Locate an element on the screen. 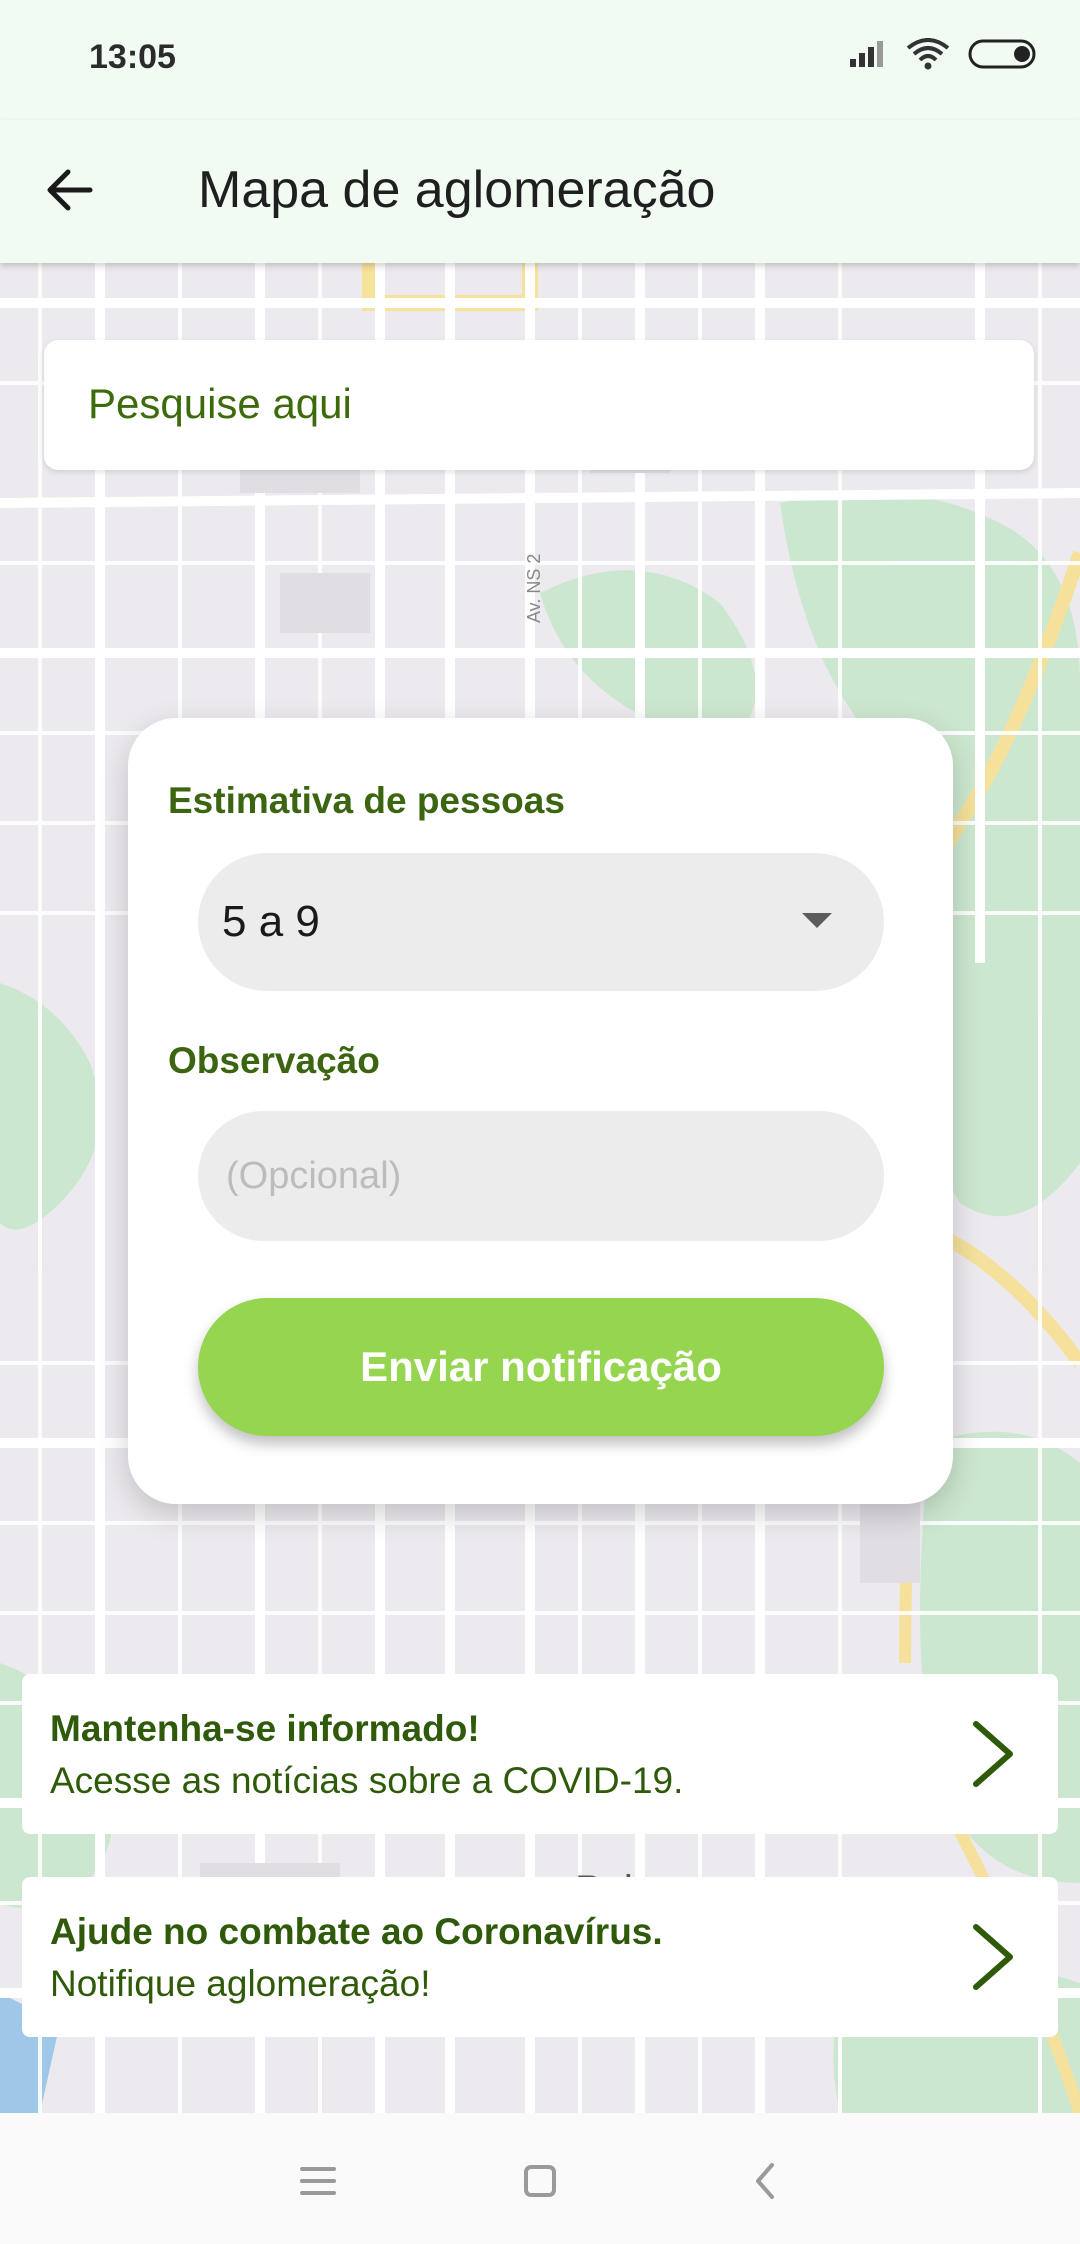 This screenshot has width=1080, height=2244. back-arrow-icon is located at coordinates (70, 190).